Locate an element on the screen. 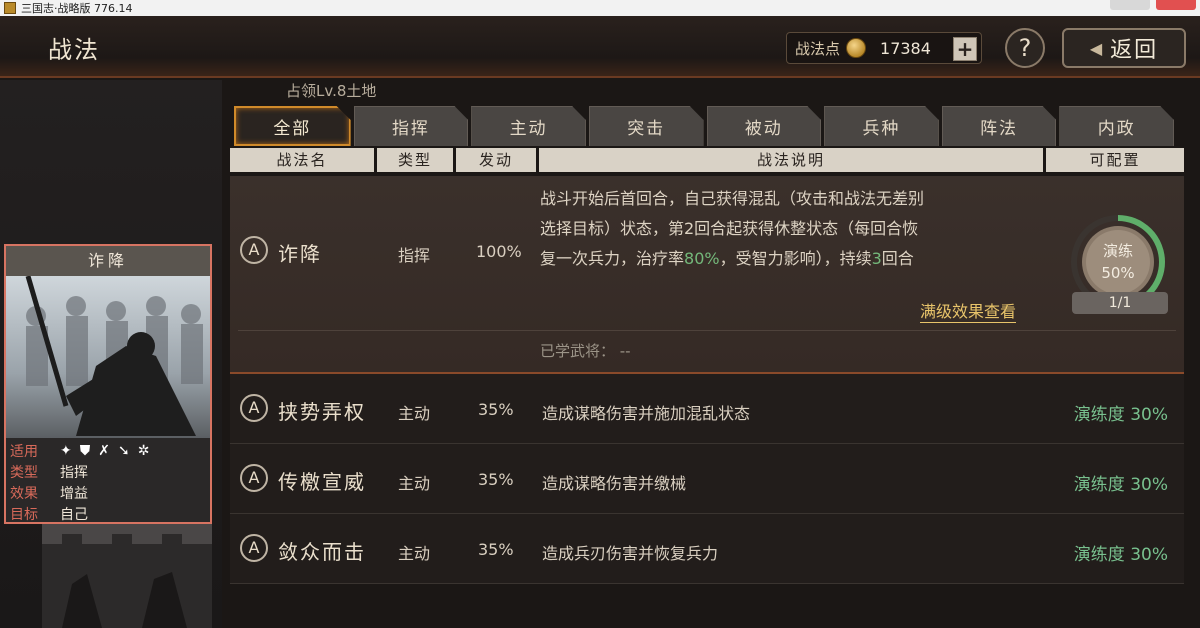 Image resolution: width=1200 pixels, height=628 pixels. category-tabs: 全部 指挥 主动 突击 被动 兵种 阵法 内政 is located at coordinates (704, 126).